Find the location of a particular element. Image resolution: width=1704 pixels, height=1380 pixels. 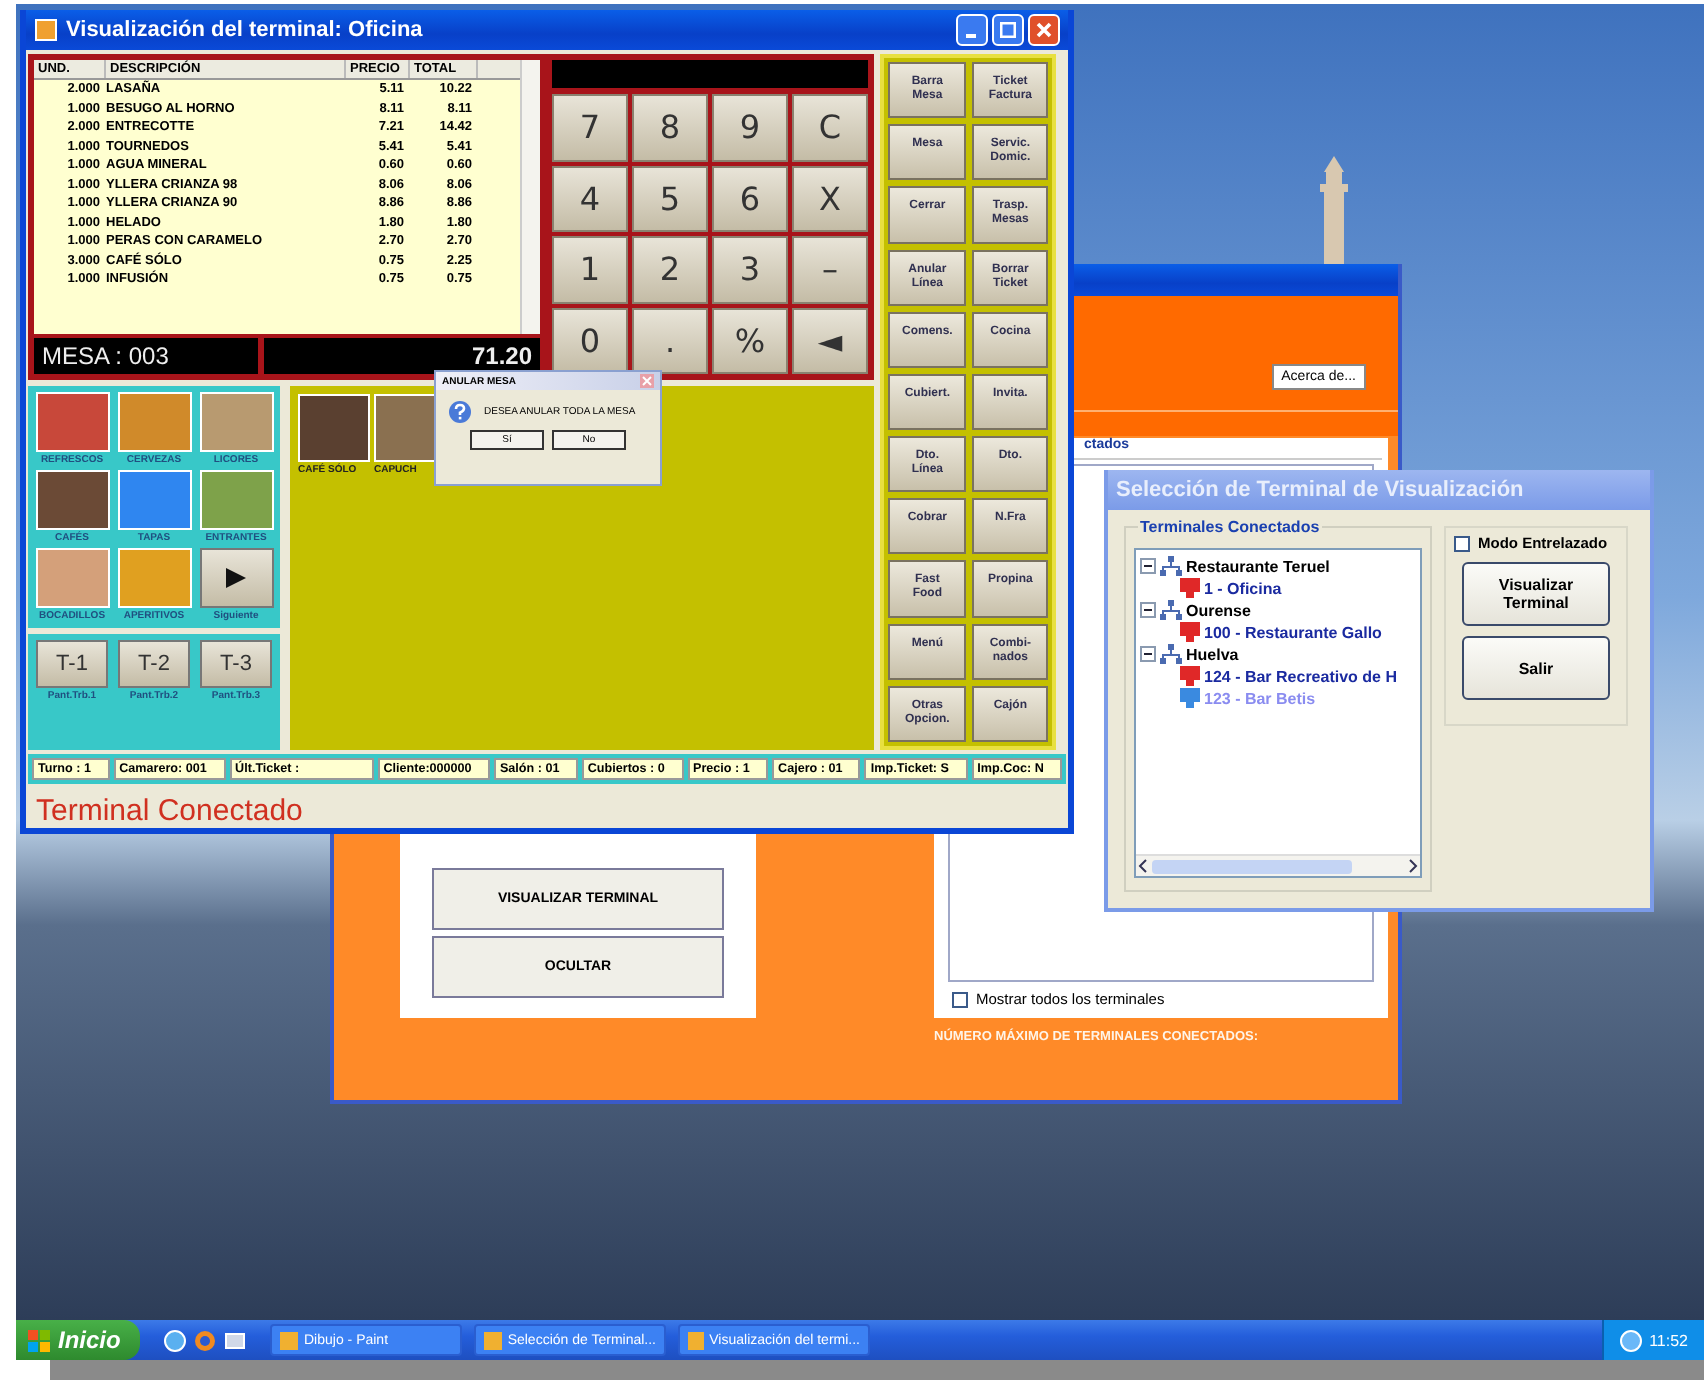

tree-node: Ourense is located at coordinates (1278, 610).